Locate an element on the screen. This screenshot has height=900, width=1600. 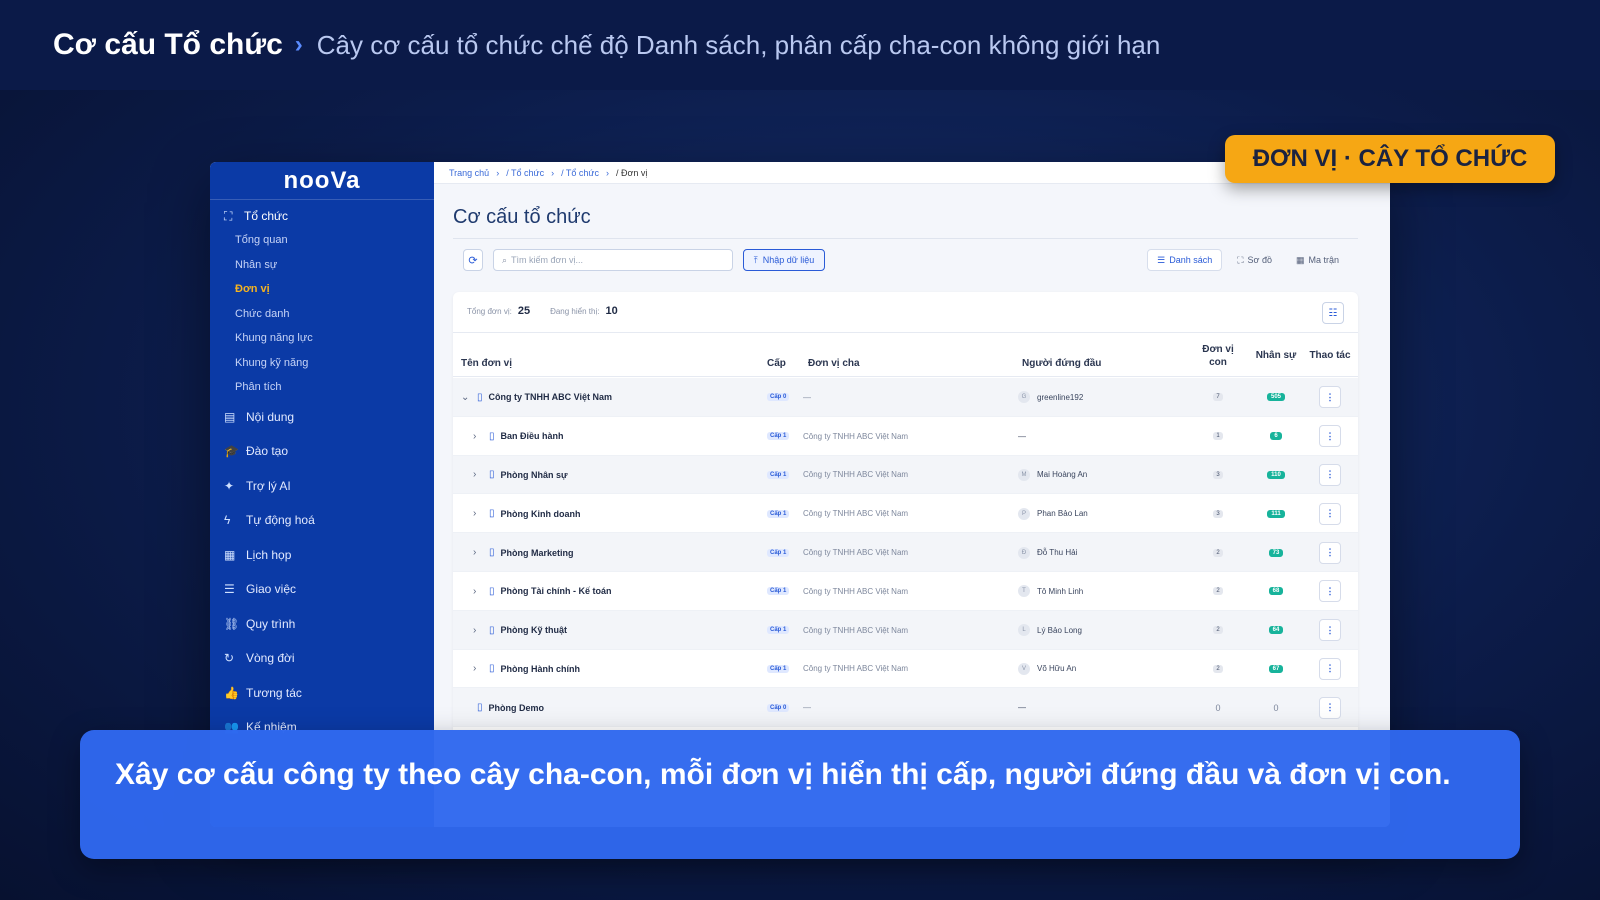
sidebar-item-label: Vòng đời is located at coordinates (270, 658).